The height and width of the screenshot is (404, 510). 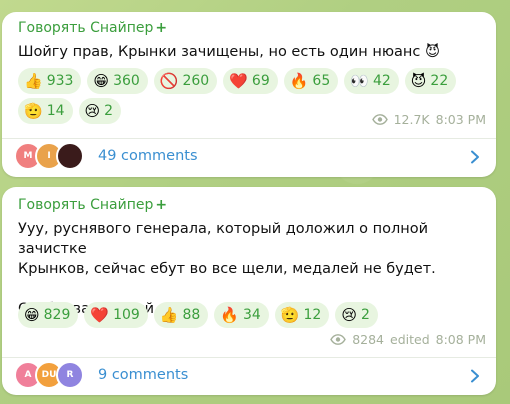 I want to click on reaction-count: 88, so click(x=191, y=315).